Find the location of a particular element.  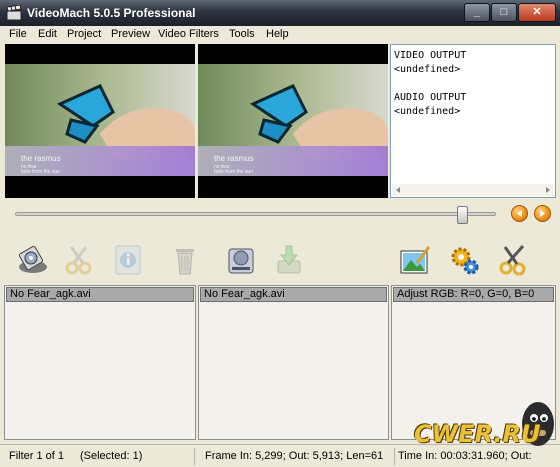

settings-button is located at coordinates (465, 260).